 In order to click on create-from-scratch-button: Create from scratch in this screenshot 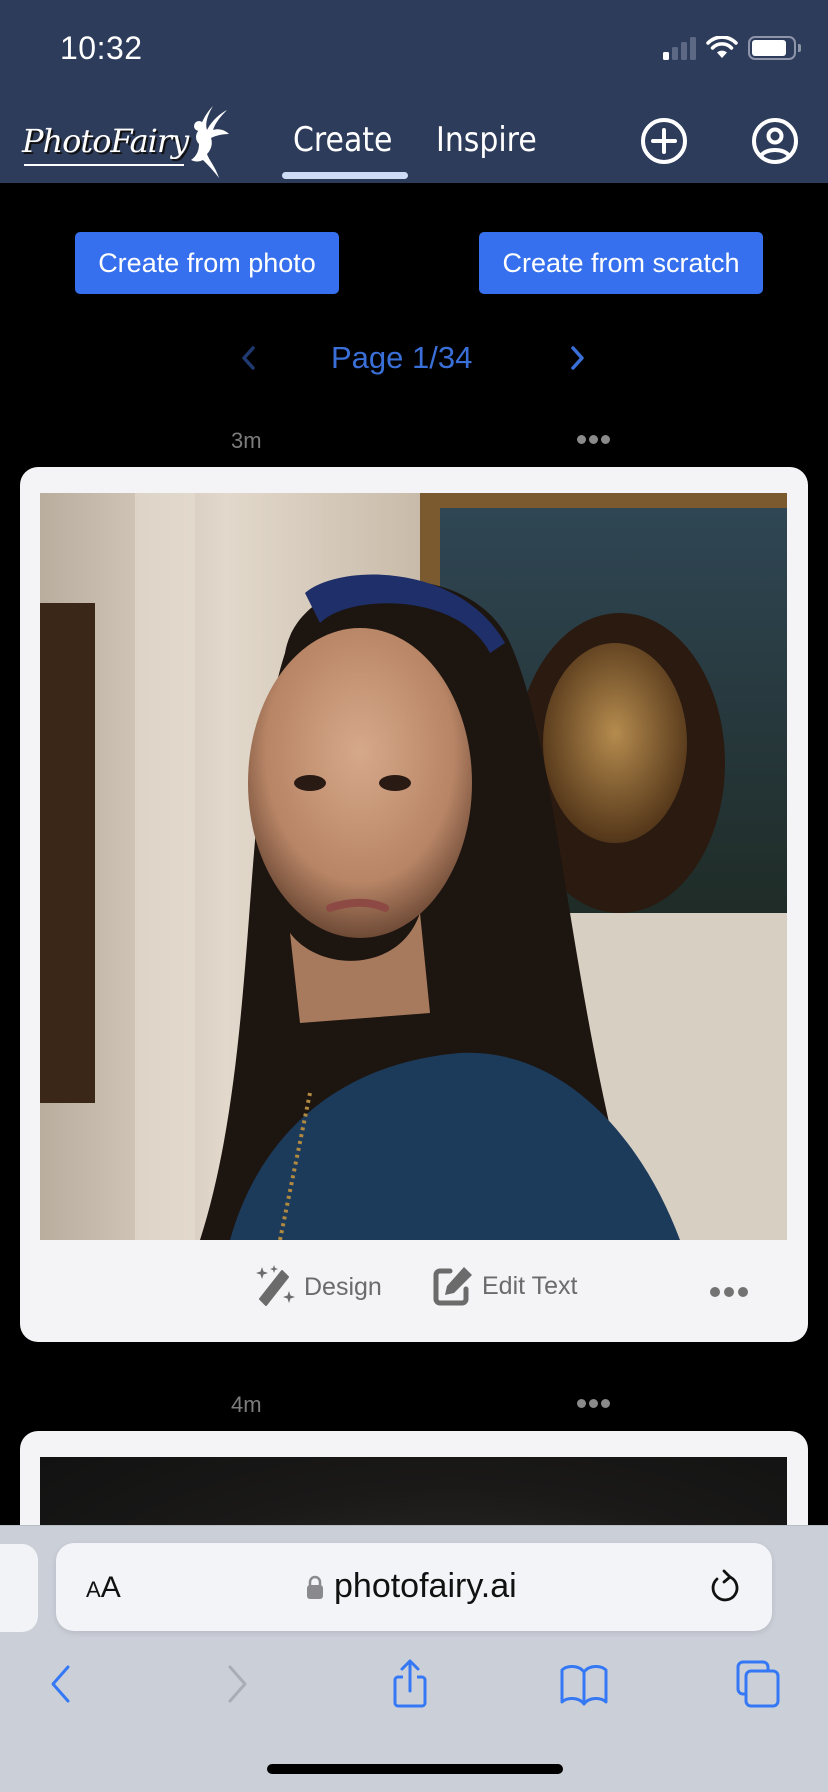, I will do `click(621, 263)`.